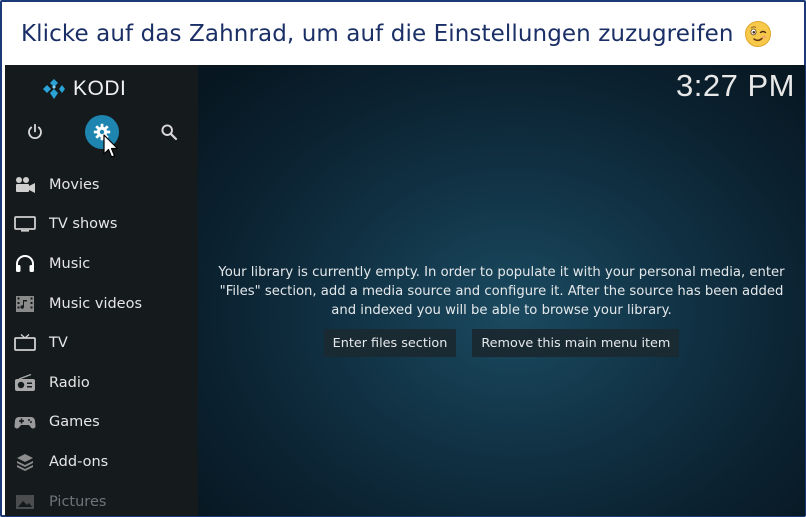 The image size is (806, 517). Describe the element at coordinates (101, 423) in the screenshot. I see `sidebar-item-games: Games` at that location.